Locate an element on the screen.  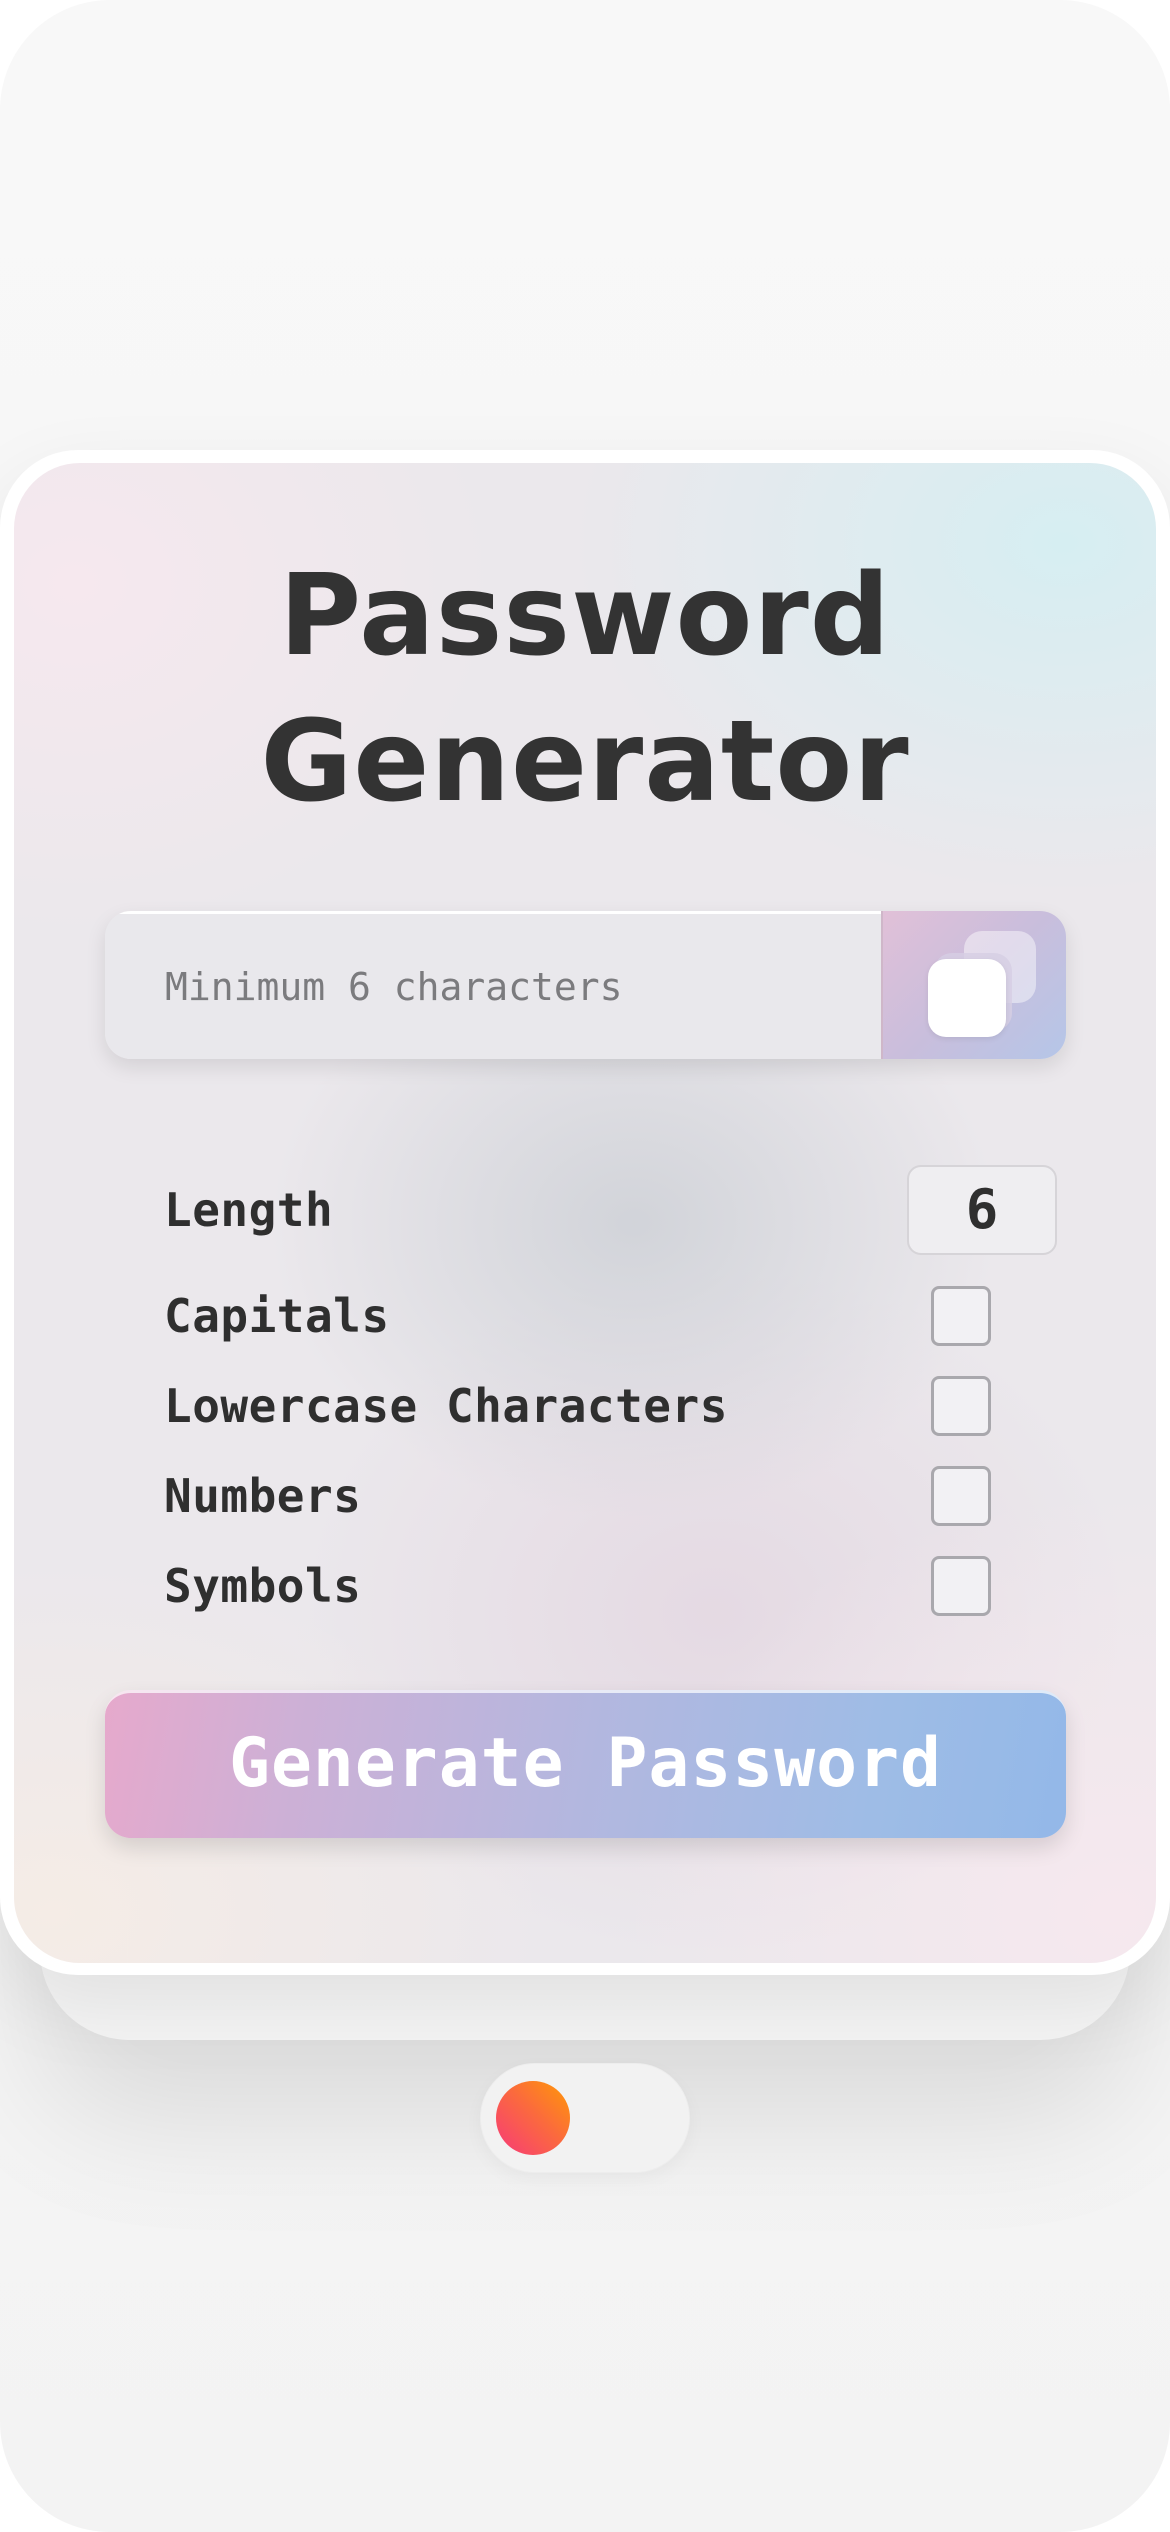
password-output-row is located at coordinates (585, 985).